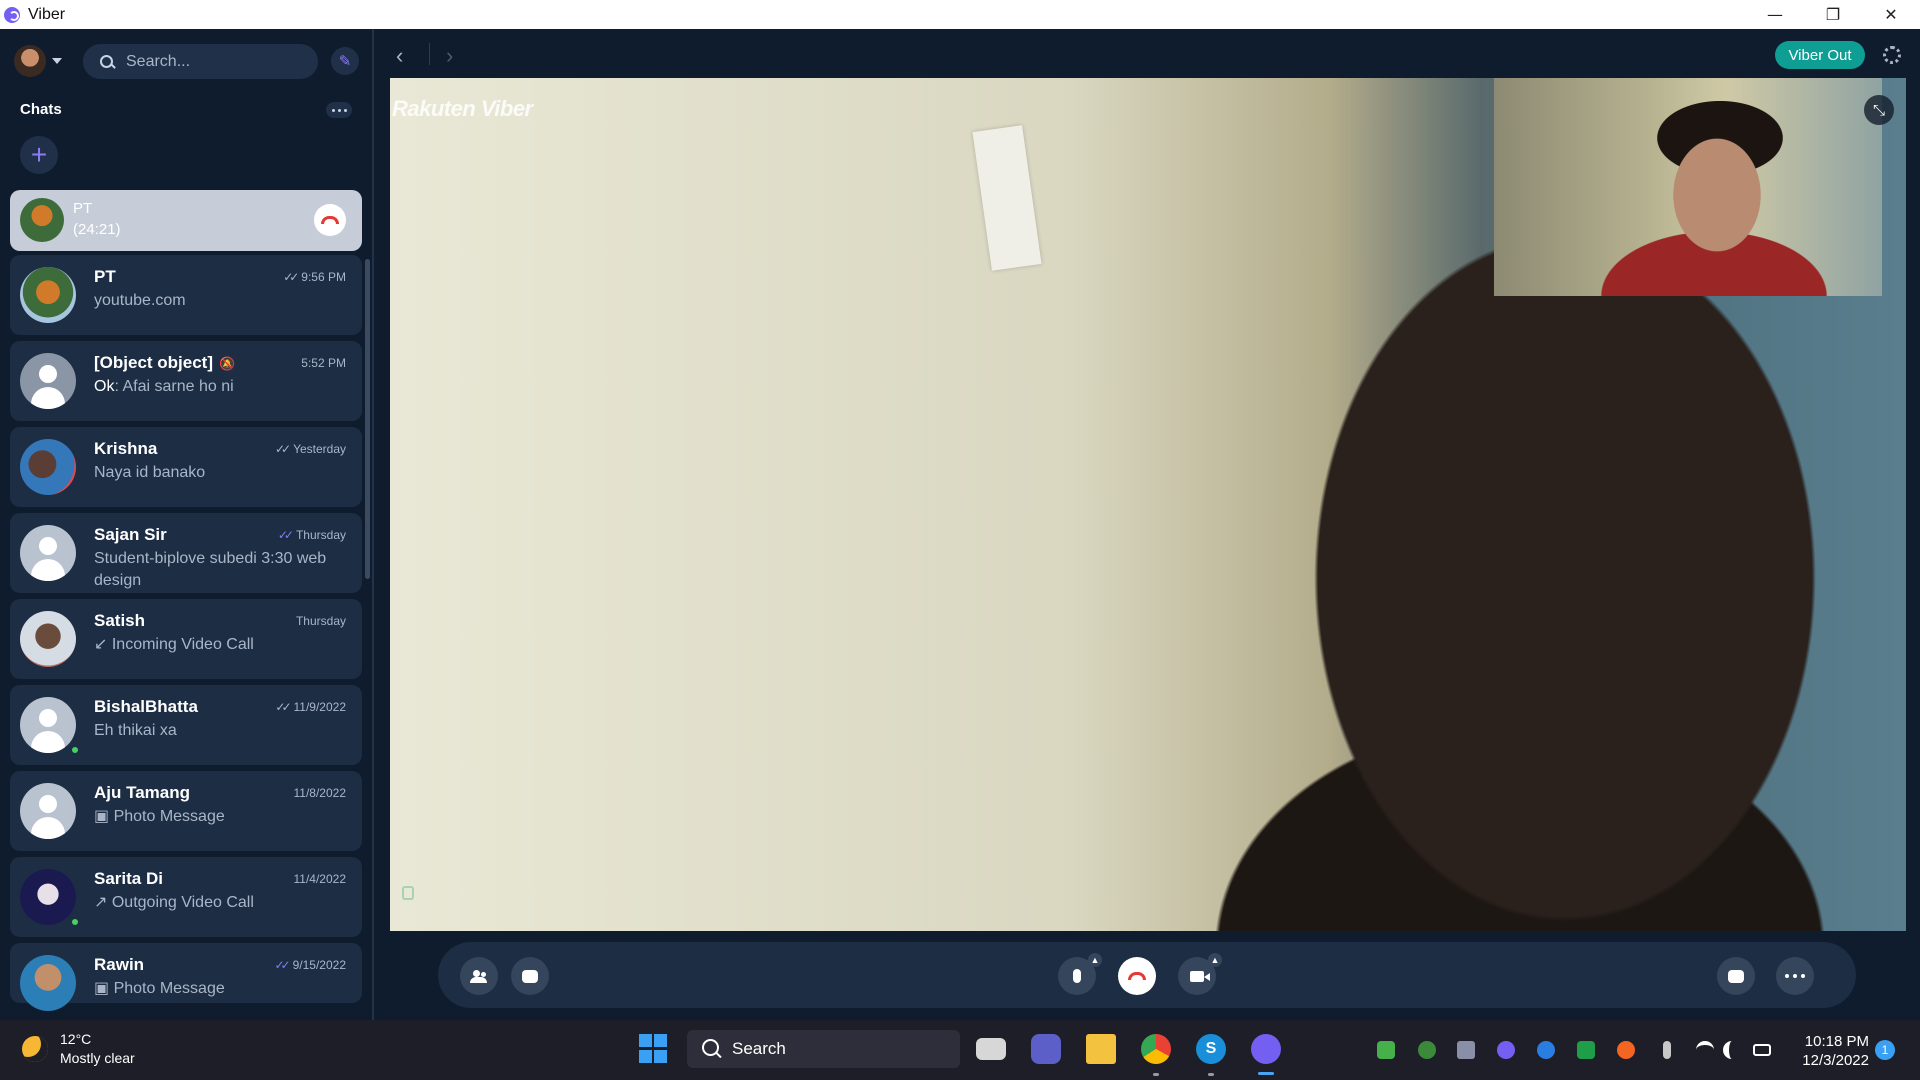  Describe the element at coordinates (1266, 1049) in the screenshot. I see `viber-taskbar-icon` at that location.